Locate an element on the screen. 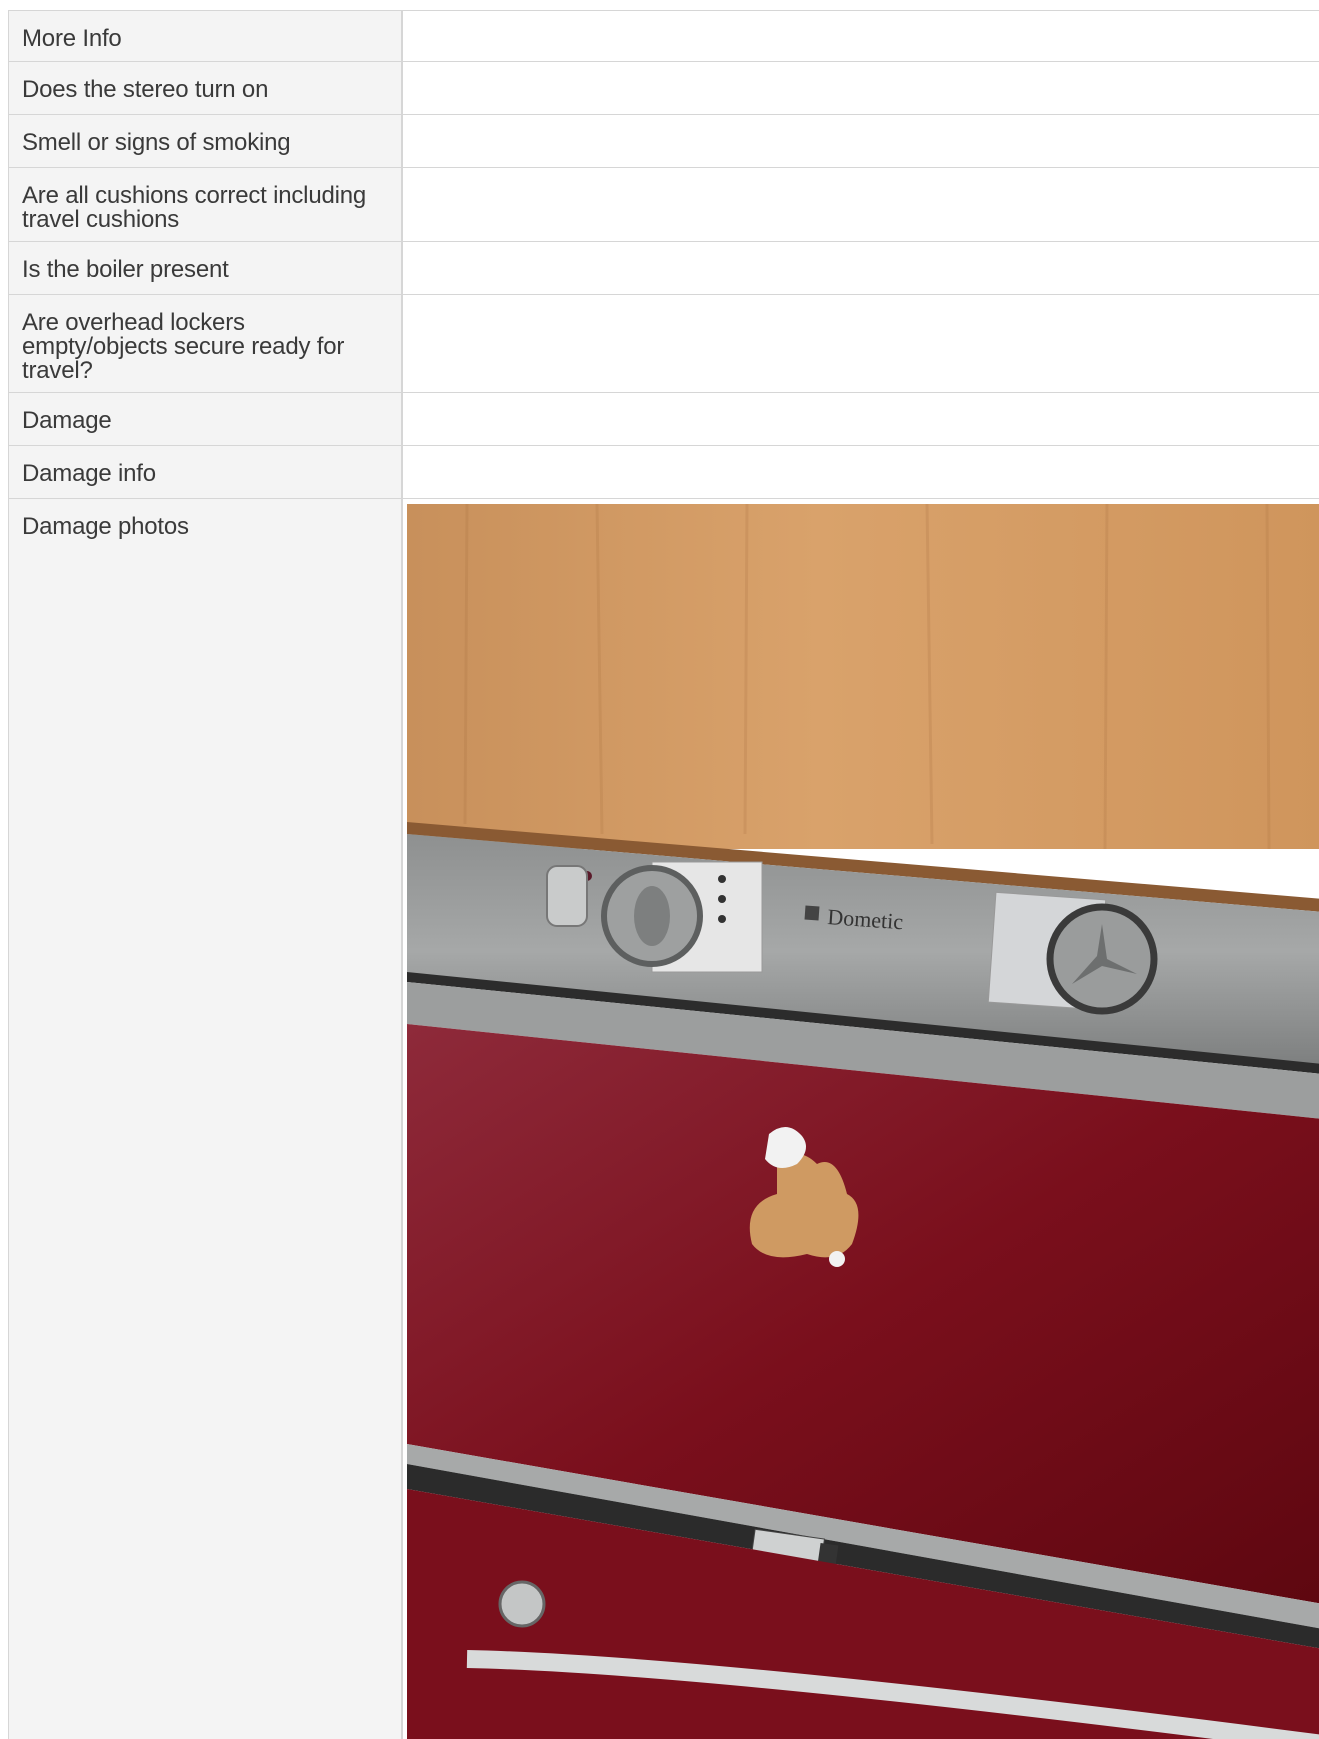 This screenshot has width=1319, height=1739. table-row: Does the stereo turn on is located at coordinates (663, 88).